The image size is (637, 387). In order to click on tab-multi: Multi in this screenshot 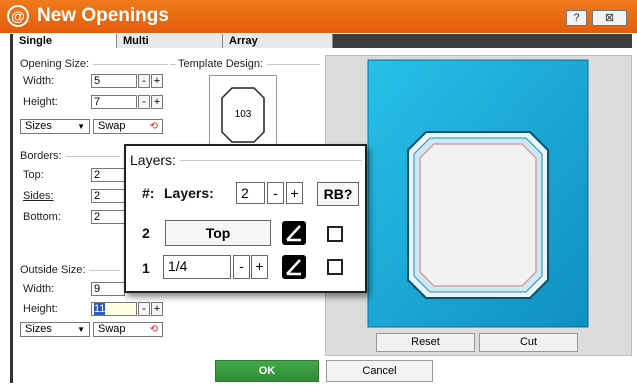, I will do `click(170, 41)`.